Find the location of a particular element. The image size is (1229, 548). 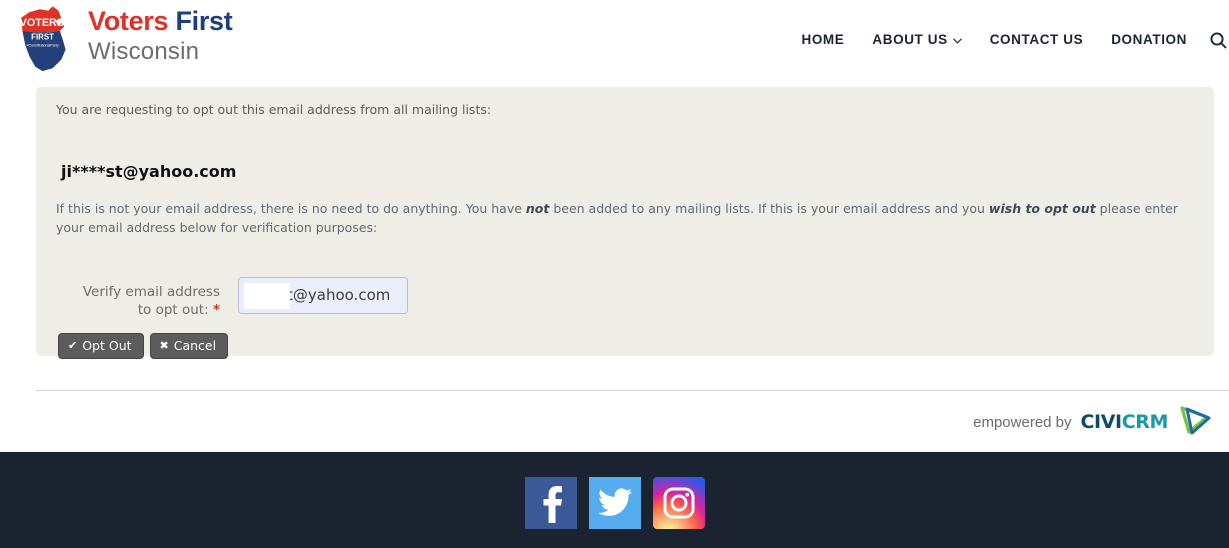

main-navigation: HOME ABOUT US CONTACT US DONATION is located at coordinates (1008, 39).